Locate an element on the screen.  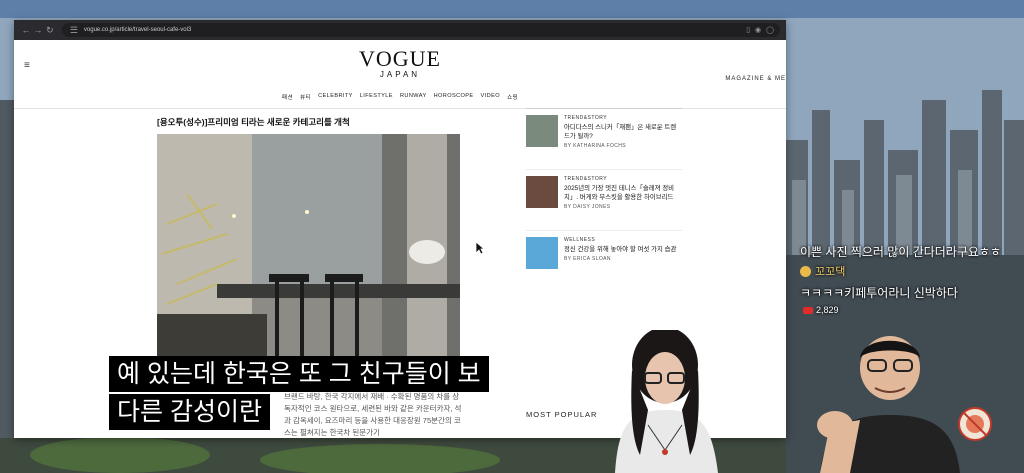
story-headline: 정신 건강을 위해 놓아야 할 여섯 가지 습관 is located at coordinates (620, 249).